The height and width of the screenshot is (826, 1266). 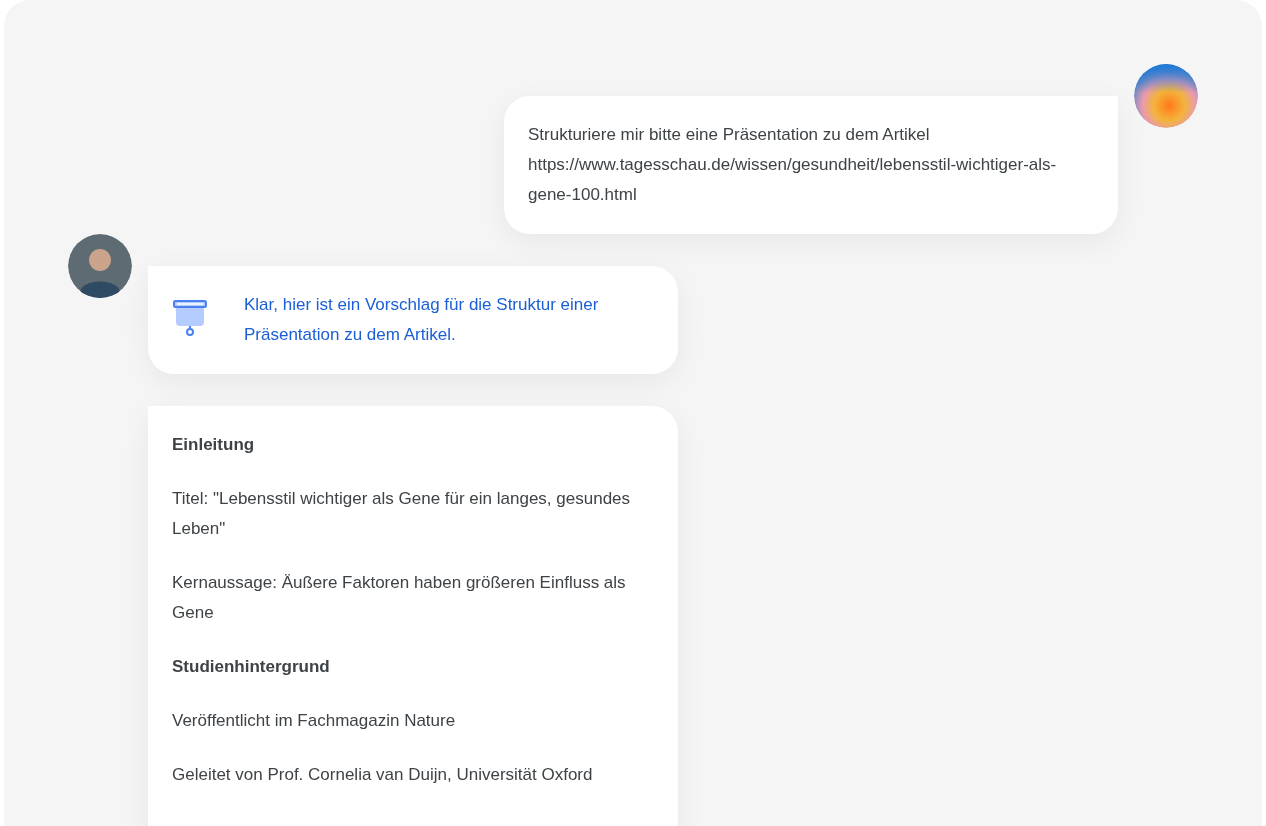 I want to click on section-heading: Studienhintergrund, so click(x=251, y=667).